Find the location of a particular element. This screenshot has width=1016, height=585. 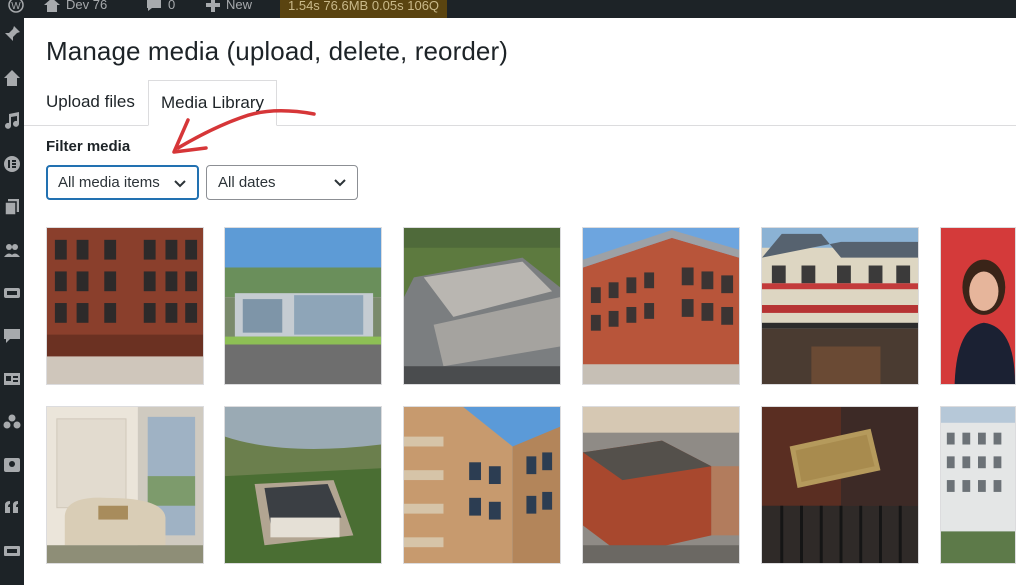

balcony-apartment-block-image is located at coordinates (482, 485).